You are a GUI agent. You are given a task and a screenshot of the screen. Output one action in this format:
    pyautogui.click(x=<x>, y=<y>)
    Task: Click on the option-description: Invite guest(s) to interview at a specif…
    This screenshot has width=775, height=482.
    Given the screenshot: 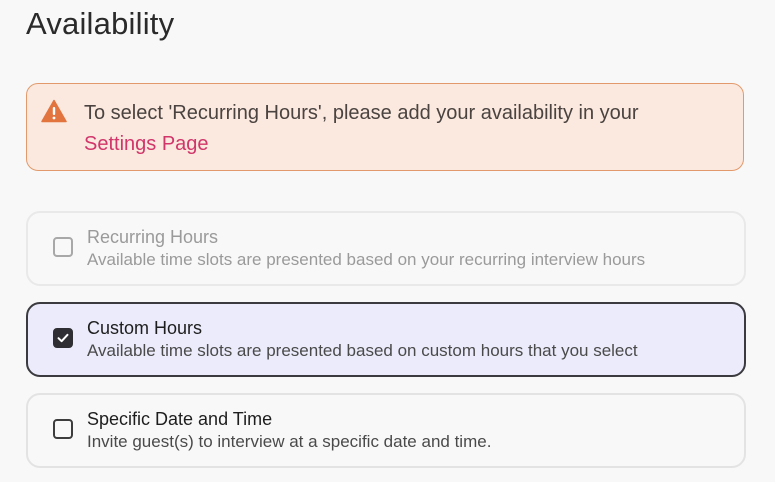 What is the action you would take?
    pyautogui.click(x=289, y=441)
    